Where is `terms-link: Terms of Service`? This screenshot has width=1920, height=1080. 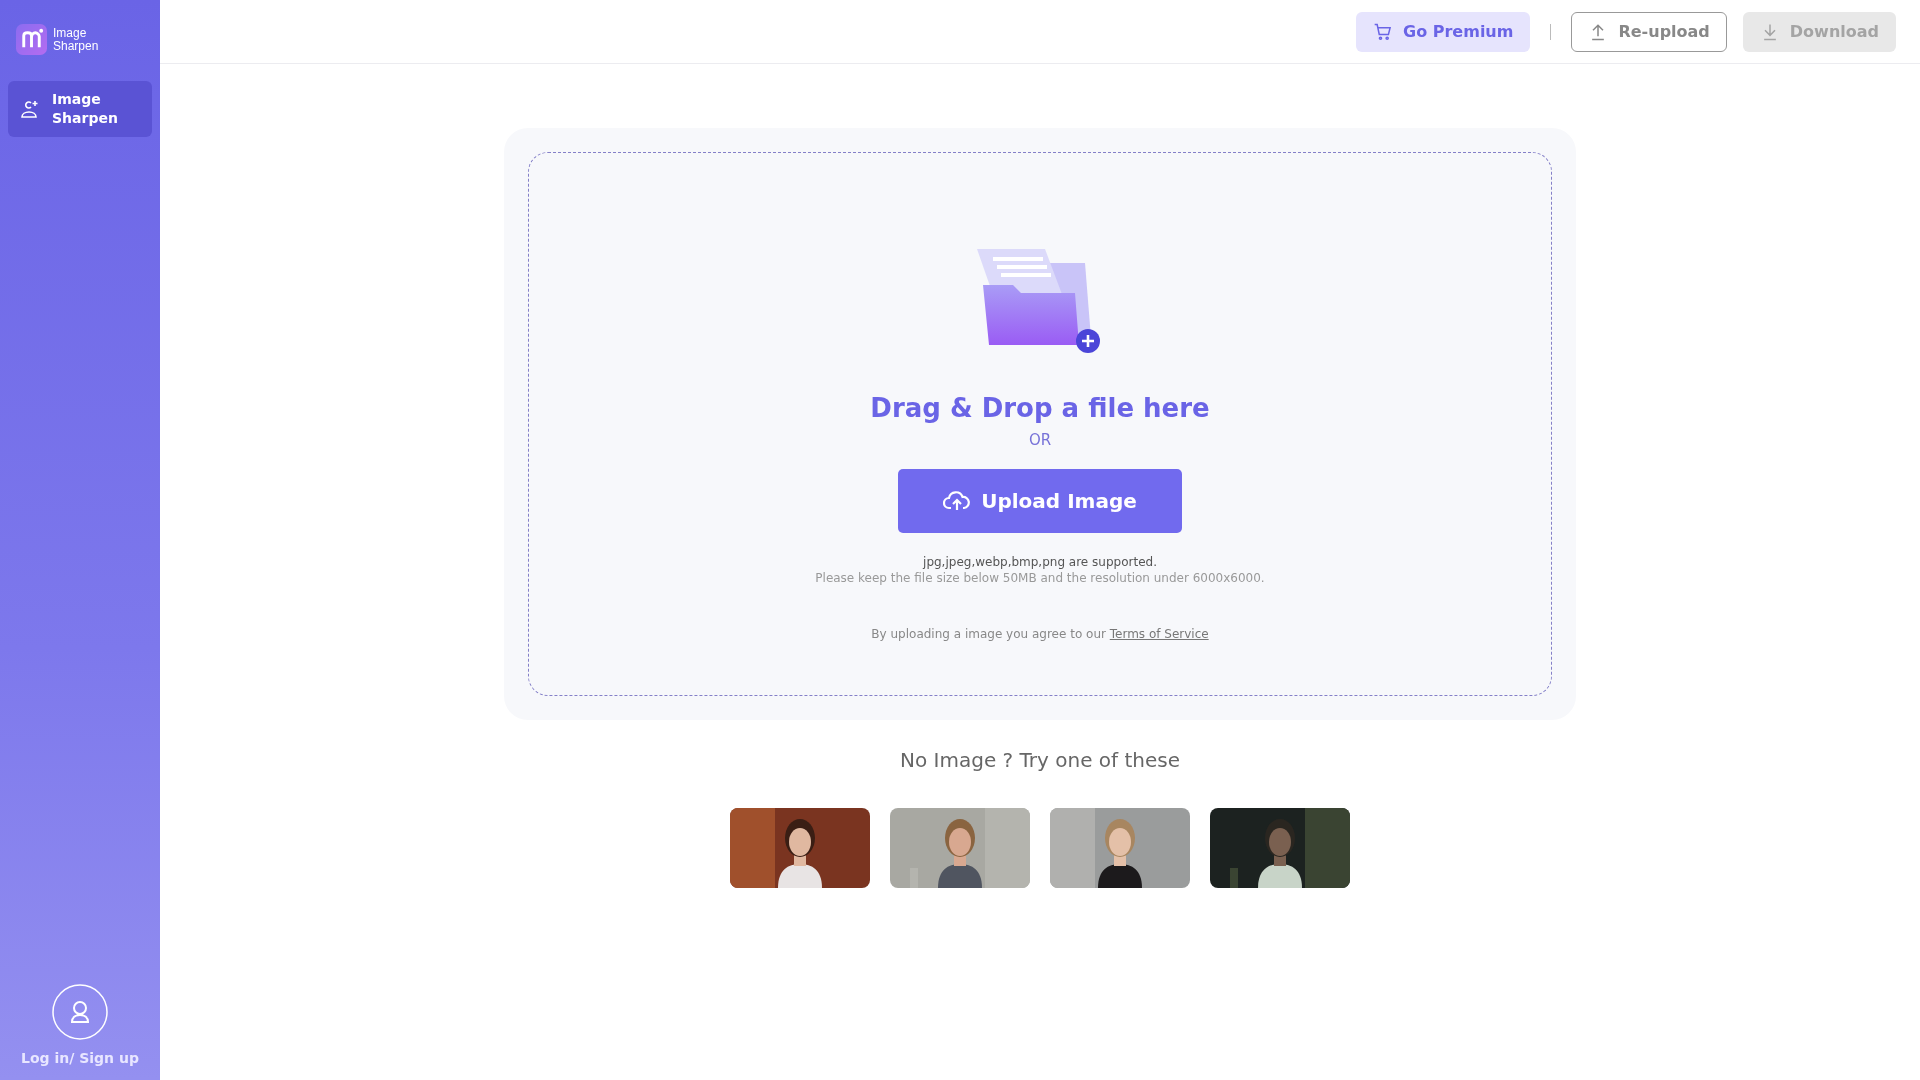
terms-link: Terms of Service is located at coordinates (1159, 634).